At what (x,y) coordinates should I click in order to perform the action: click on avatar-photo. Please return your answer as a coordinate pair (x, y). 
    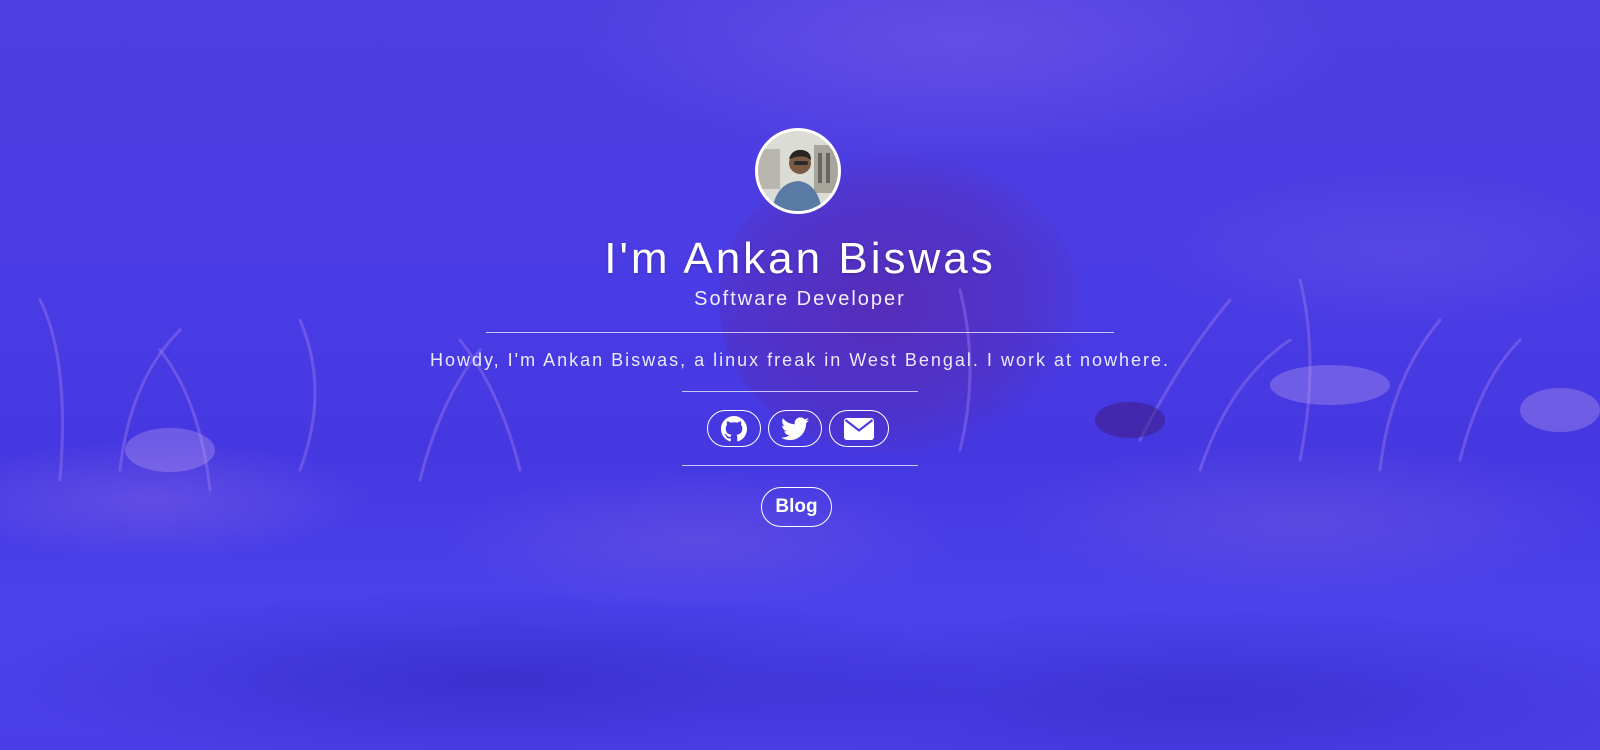
    Looking at the image, I should click on (798, 171).